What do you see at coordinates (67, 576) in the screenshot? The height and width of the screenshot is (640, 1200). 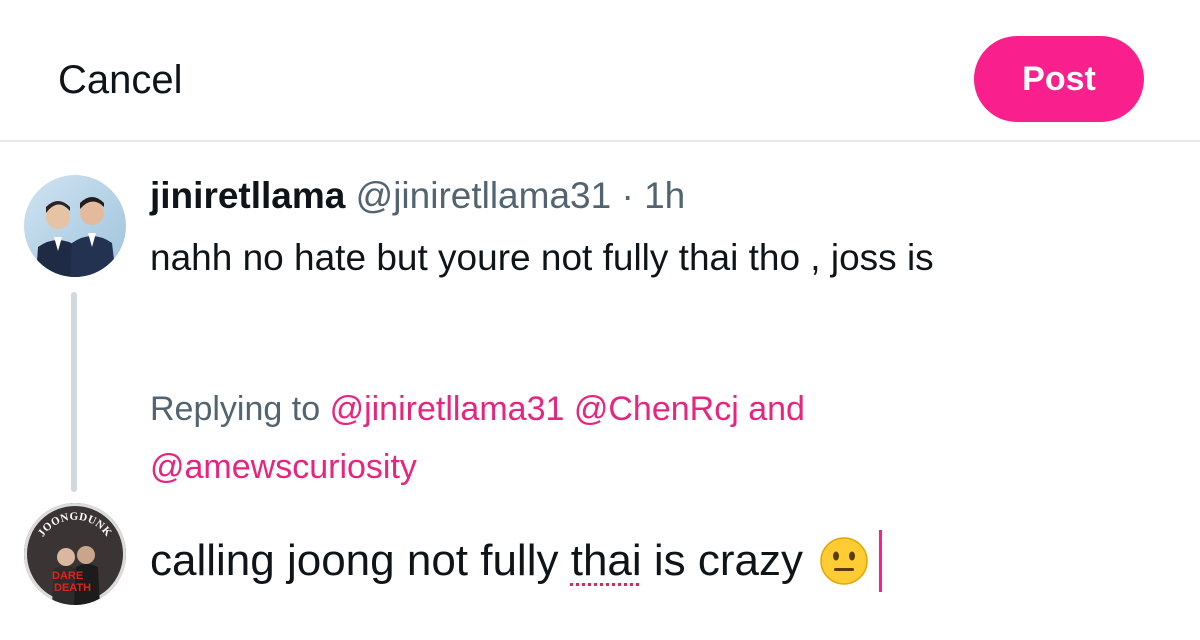 I see `svg-text: DARE` at bounding box center [67, 576].